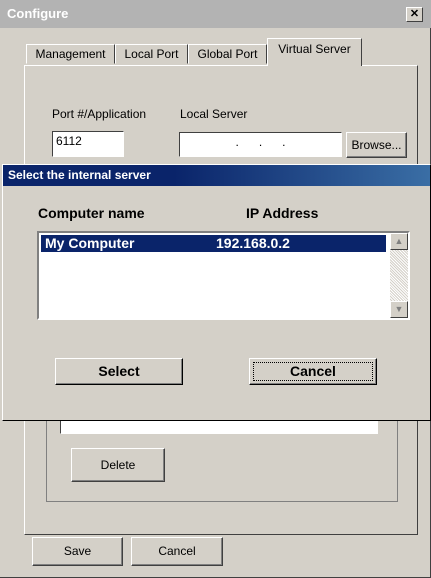  What do you see at coordinates (91, 213) in the screenshot?
I see `column-header-computer-name: Computer name` at bounding box center [91, 213].